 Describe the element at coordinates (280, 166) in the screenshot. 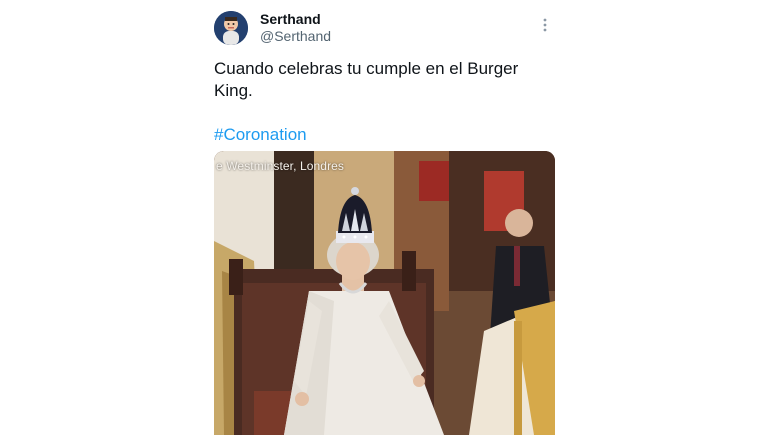

I see `media-caption: e Westminster, Londres` at that location.